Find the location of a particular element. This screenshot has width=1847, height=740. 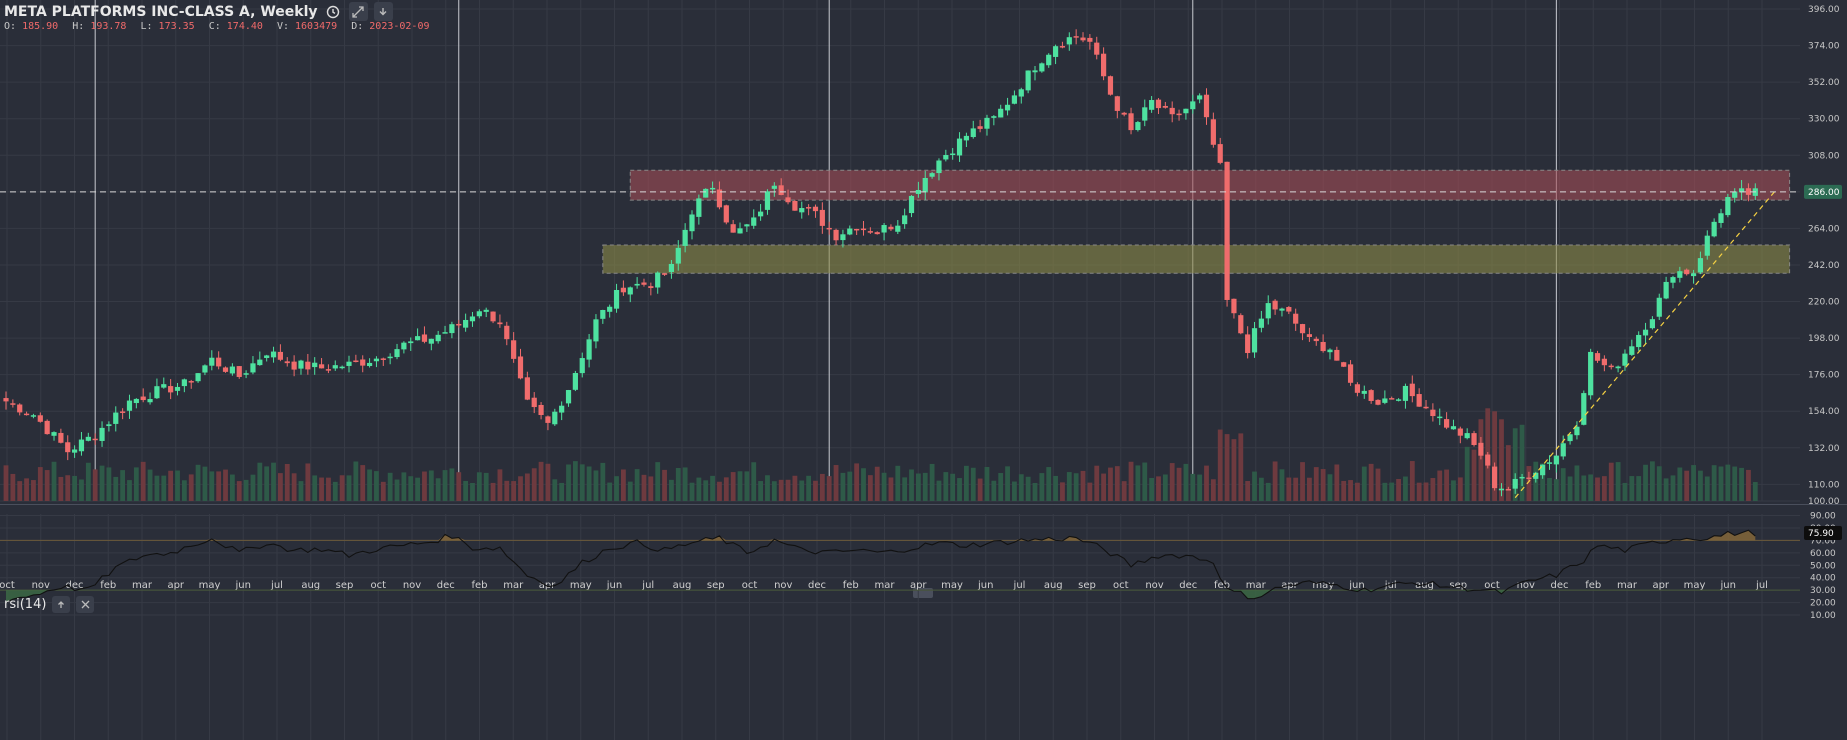

candle is located at coordinates (706, 193).